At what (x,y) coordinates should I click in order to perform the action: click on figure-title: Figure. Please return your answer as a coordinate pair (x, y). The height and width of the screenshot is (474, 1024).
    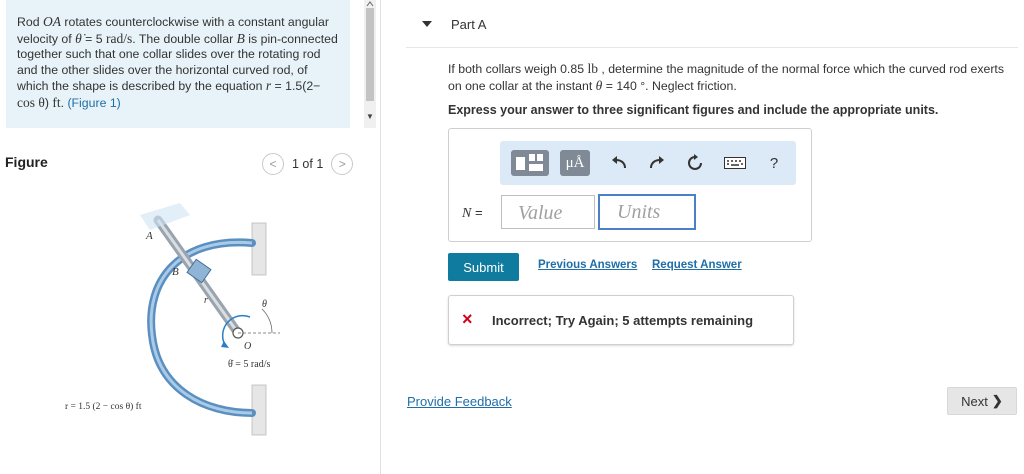
    Looking at the image, I should click on (26, 162).